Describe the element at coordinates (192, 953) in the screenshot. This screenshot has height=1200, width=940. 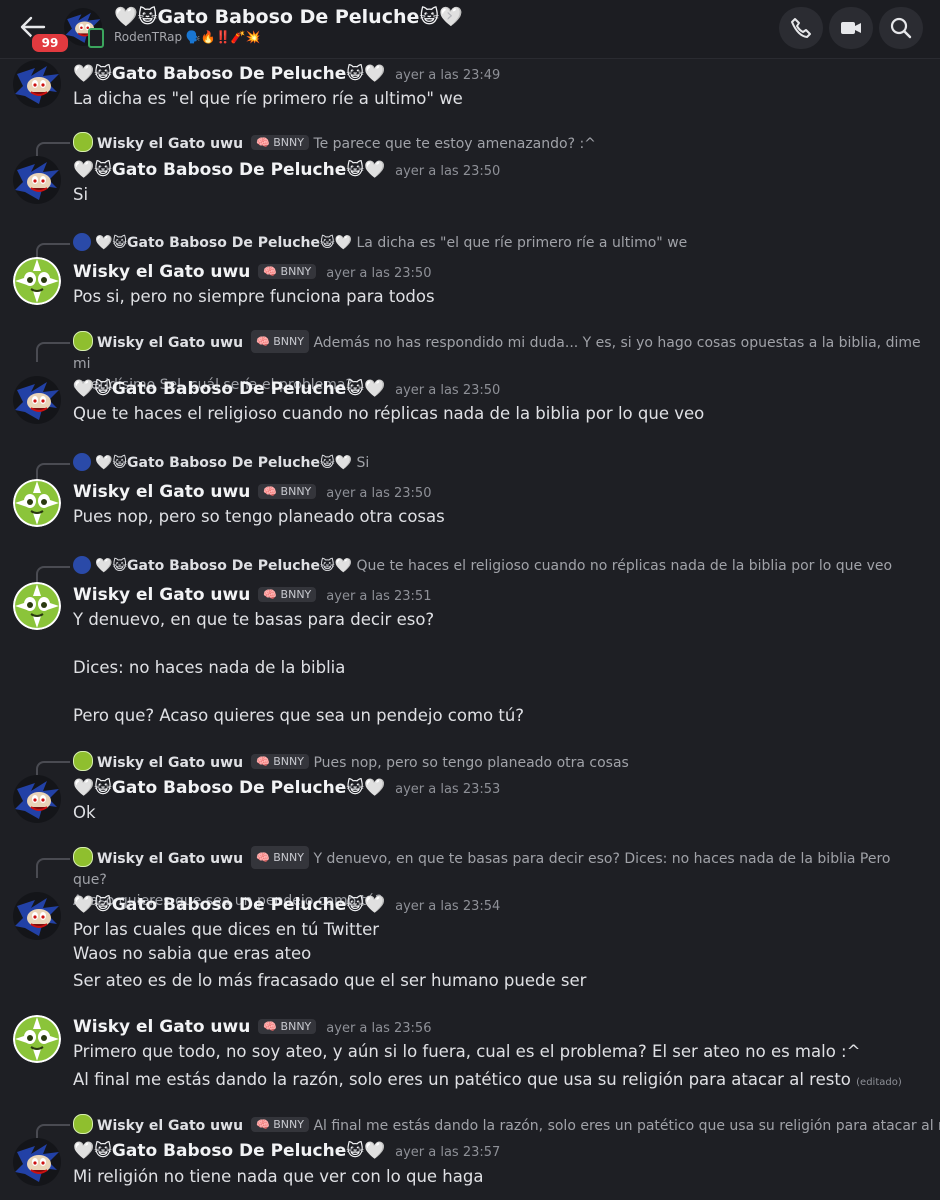
I see `message-text: Waos no sabia que eras ateo` at that location.